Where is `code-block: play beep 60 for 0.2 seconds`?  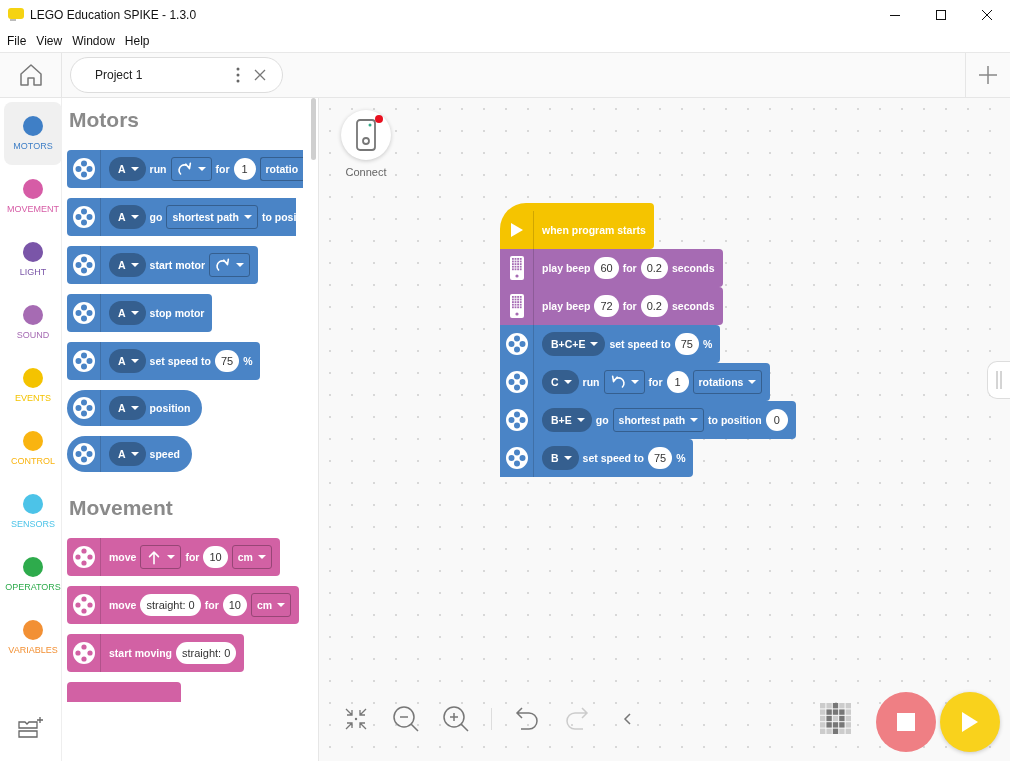
code-block: play beep 60 for 0.2 seconds is located at coordinates (611, 268).